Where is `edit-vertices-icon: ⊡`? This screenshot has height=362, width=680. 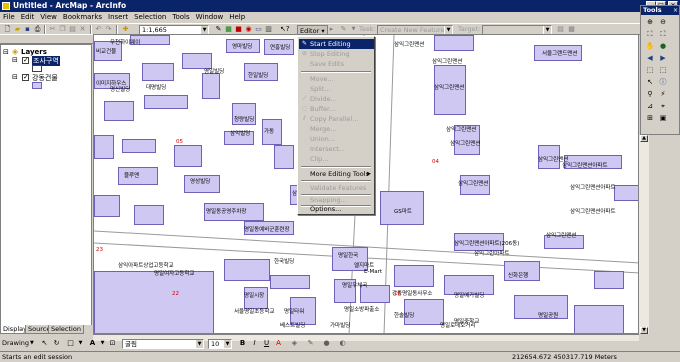
edit-vertices-icon: ⊡ is located at coordinates (112, 343).